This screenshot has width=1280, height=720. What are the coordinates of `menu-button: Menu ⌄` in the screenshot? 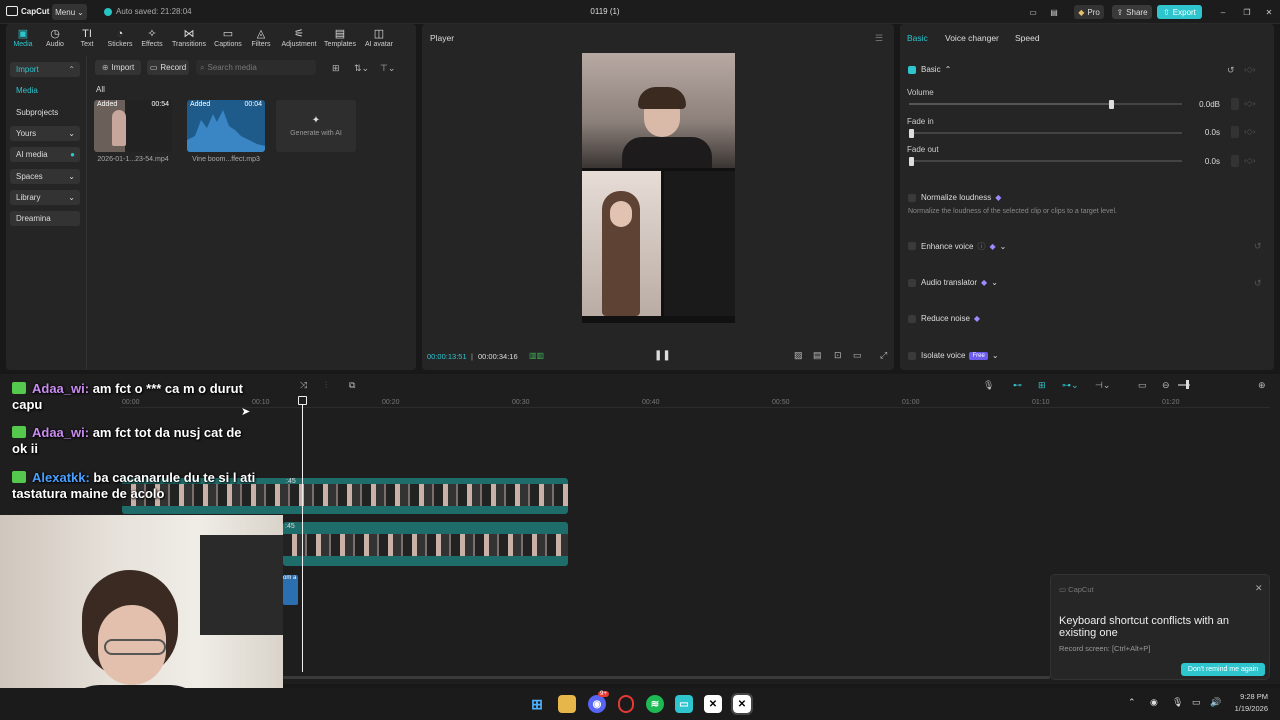 It's located at (69, 12).